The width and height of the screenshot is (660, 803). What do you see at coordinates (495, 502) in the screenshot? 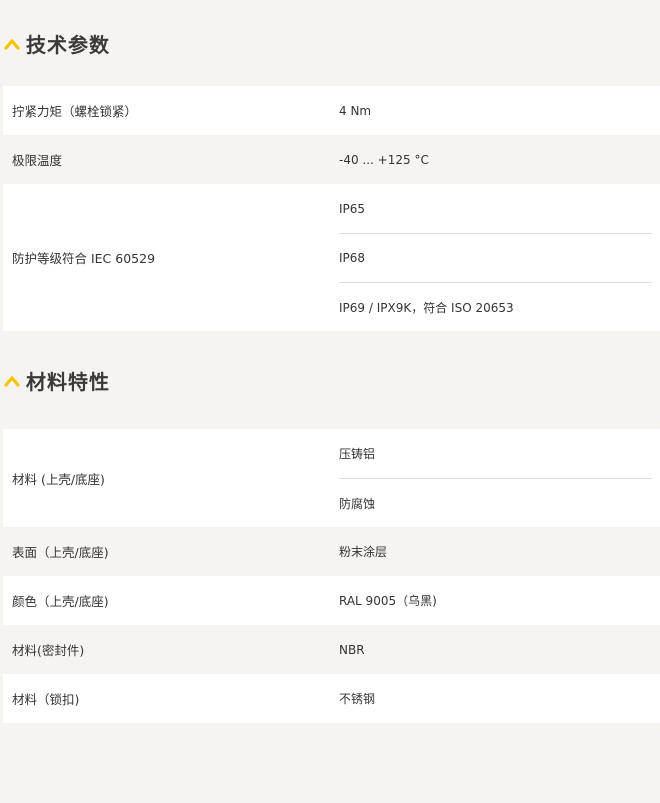
I see `row-value: 防腐蚀` at bounding box center [495, 502].